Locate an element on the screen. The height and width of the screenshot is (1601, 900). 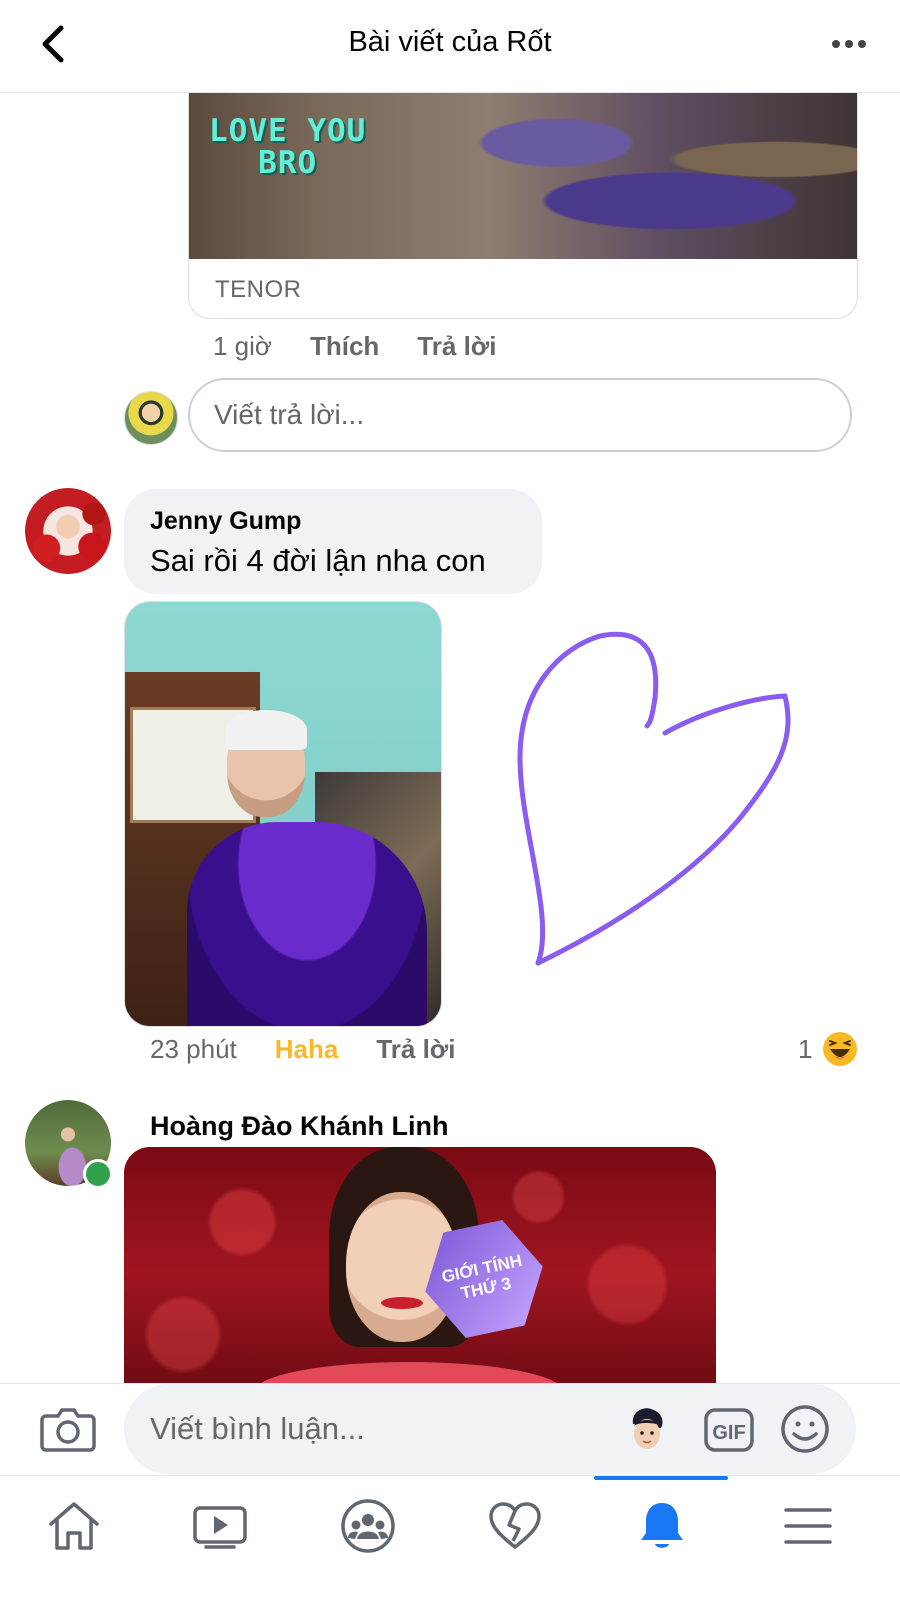
photo-person-dress is located at coordinates (409, 1372).